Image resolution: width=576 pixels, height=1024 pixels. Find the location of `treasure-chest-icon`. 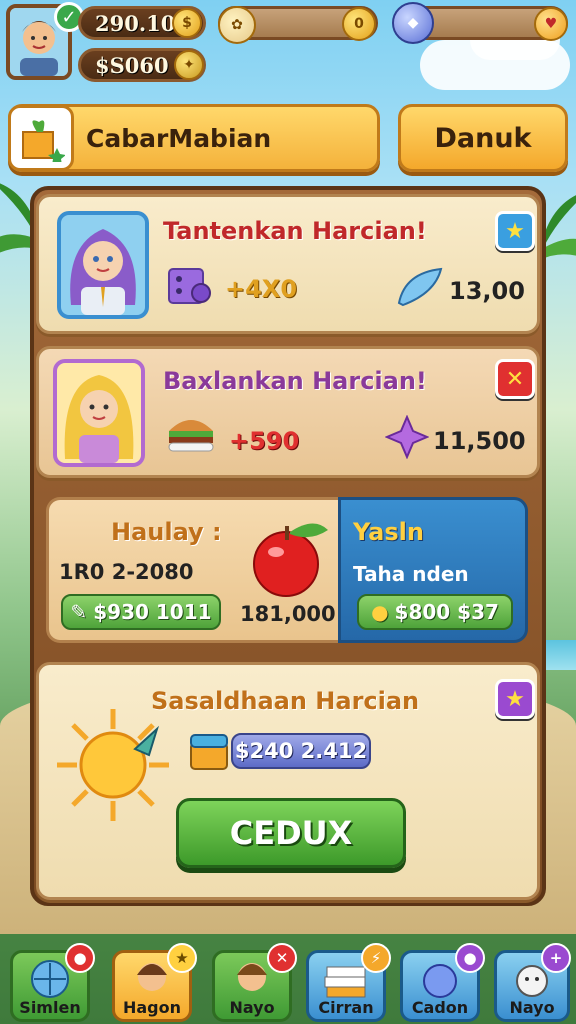

treasure-chest-icon is located at coordinates (209, 751).